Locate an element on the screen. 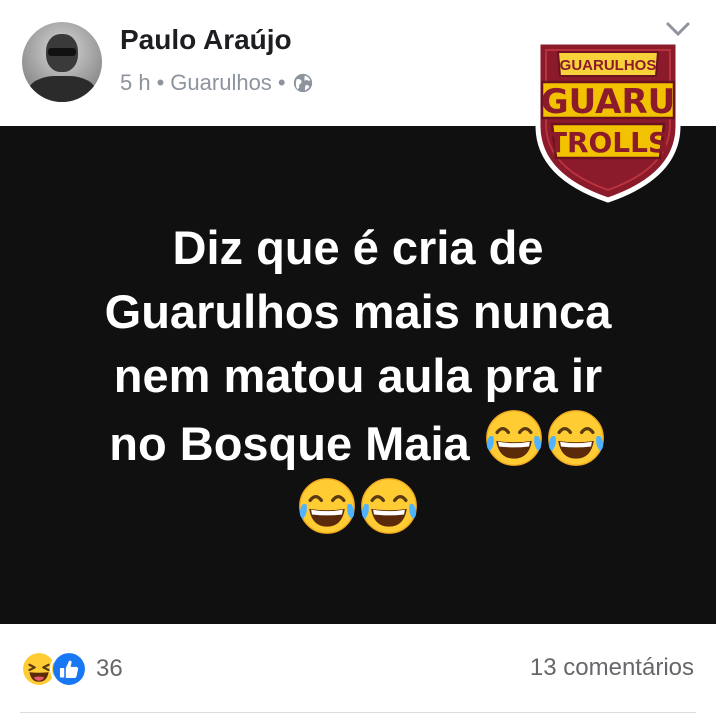  post-meta: 5 h • Guarulhos • is located at coordinates (217, 83).